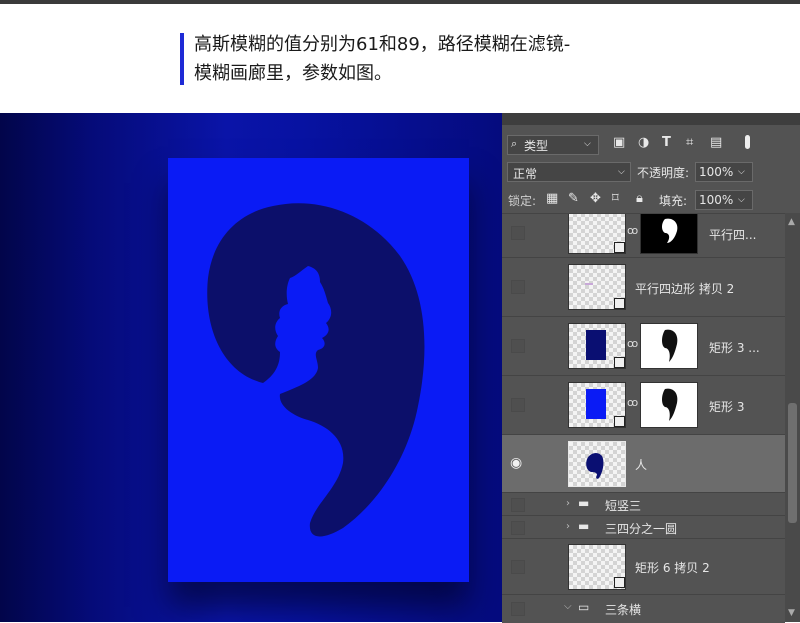  I want to click on layer-group-row: › ▬ 短竖三, so click(643, 503).